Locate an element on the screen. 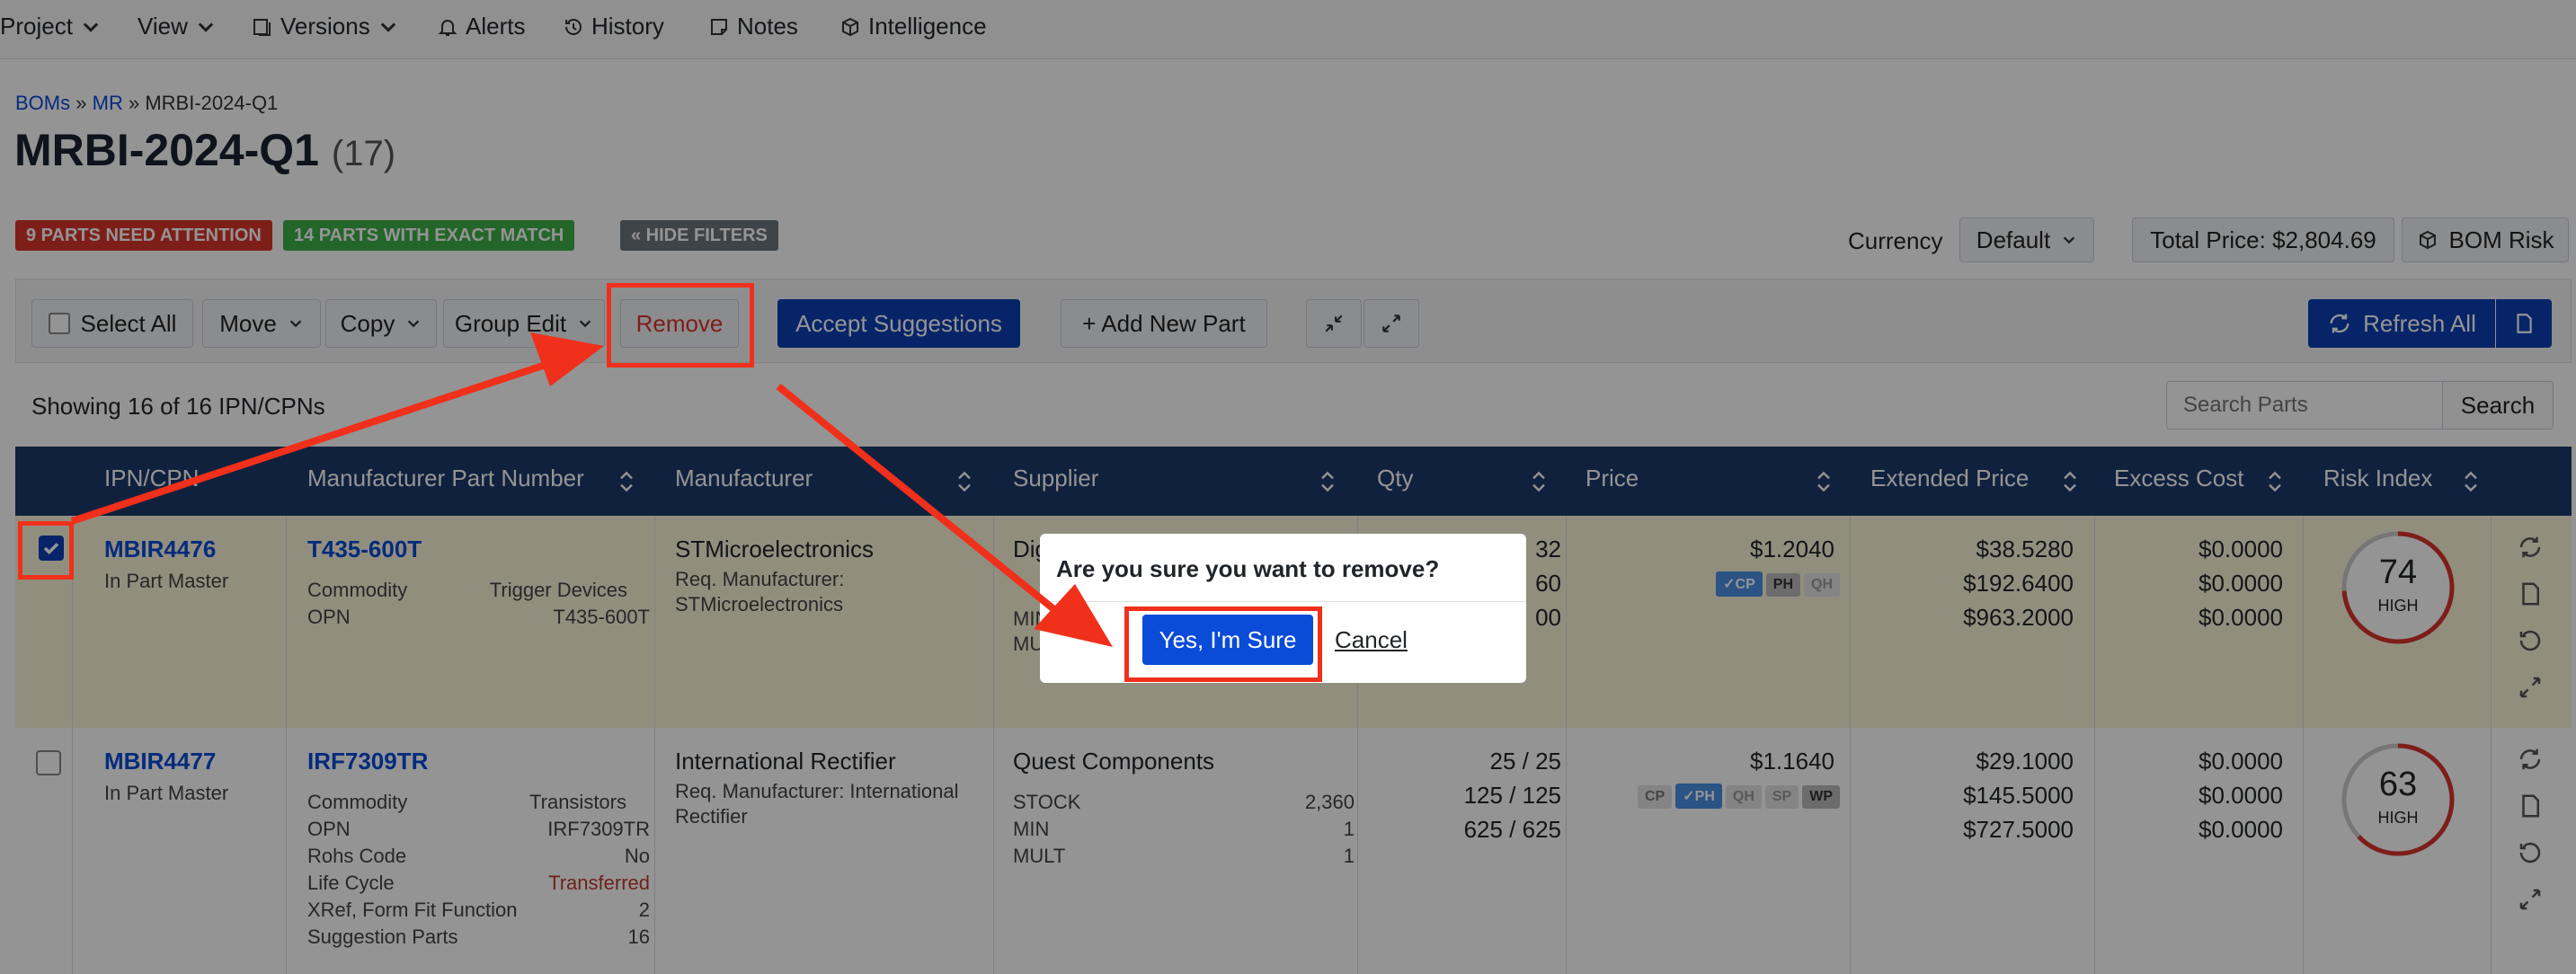 This screenshot has height=974, width=2576. dialog-divider is located at coordinates (1283, 601).